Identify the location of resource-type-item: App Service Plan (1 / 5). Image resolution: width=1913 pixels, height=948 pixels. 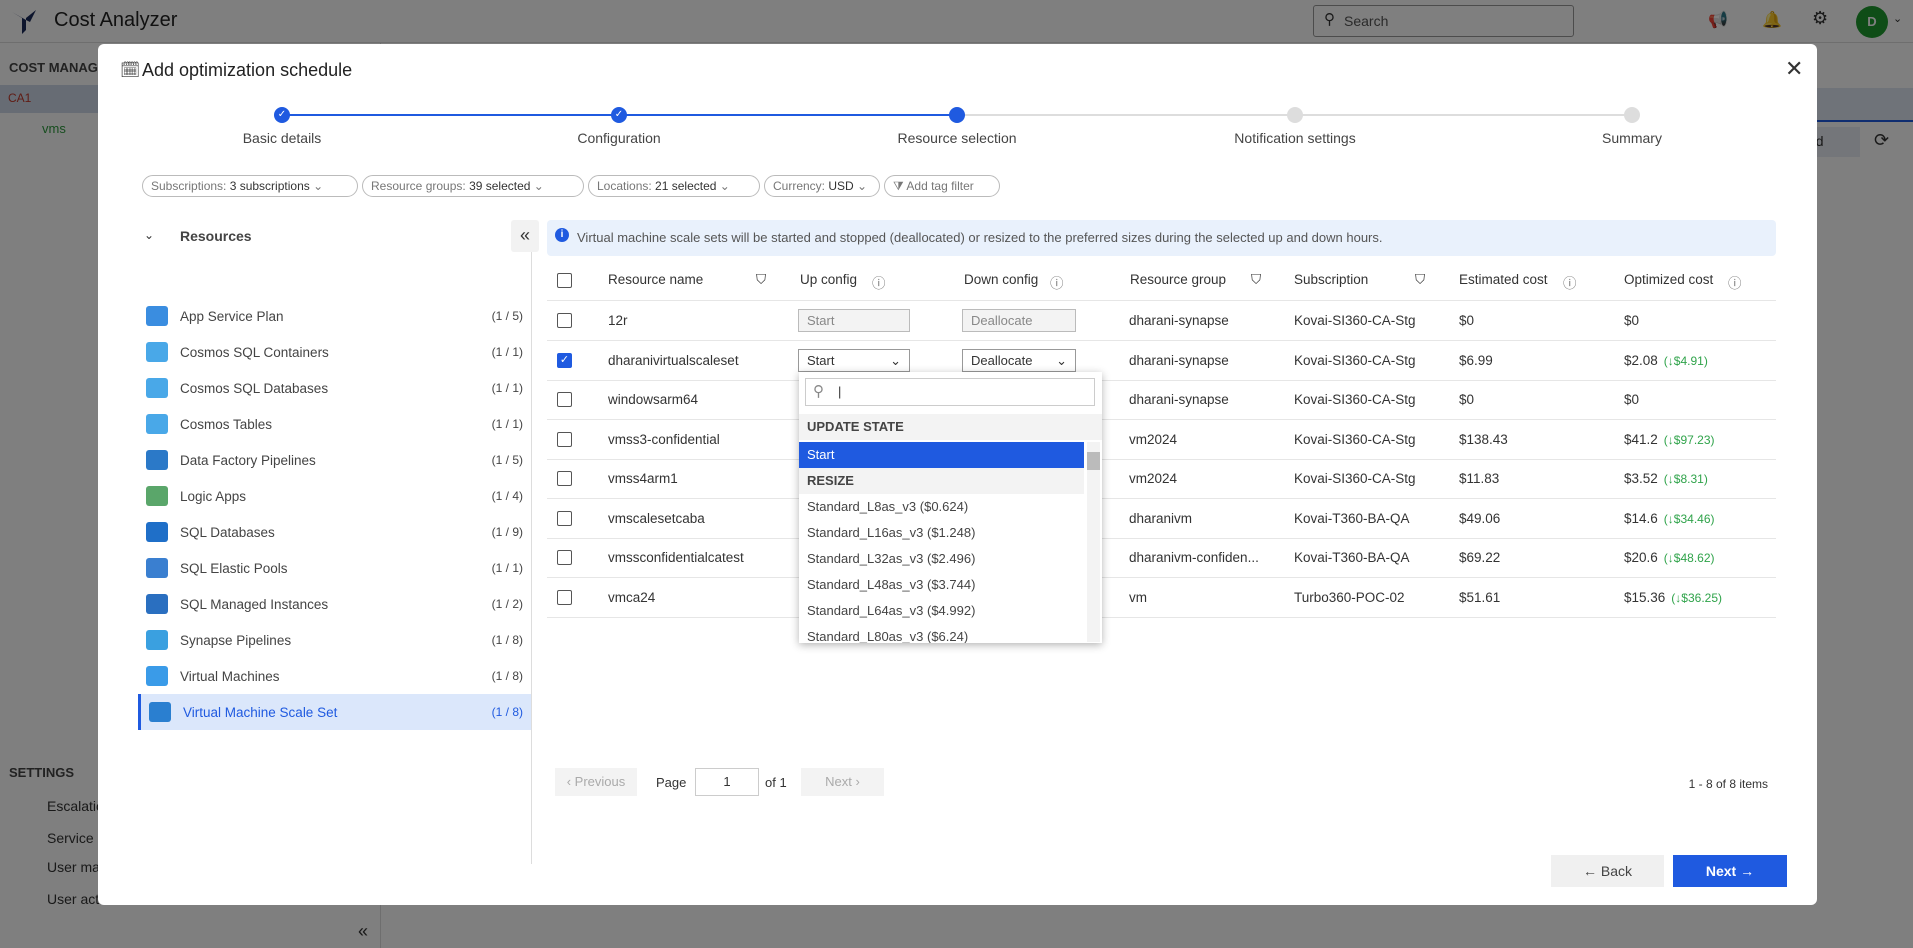
(334, 316).